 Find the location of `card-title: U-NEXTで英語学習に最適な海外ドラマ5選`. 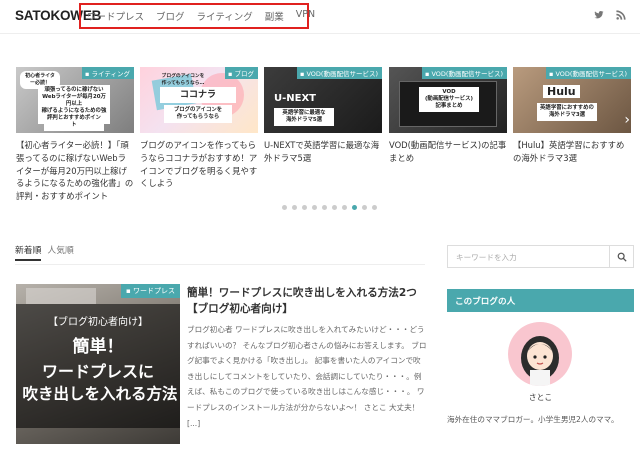

card-title: U-NEXTで英語学習に最適な海外ドラマ5選 is located at coordinates (323, 152).